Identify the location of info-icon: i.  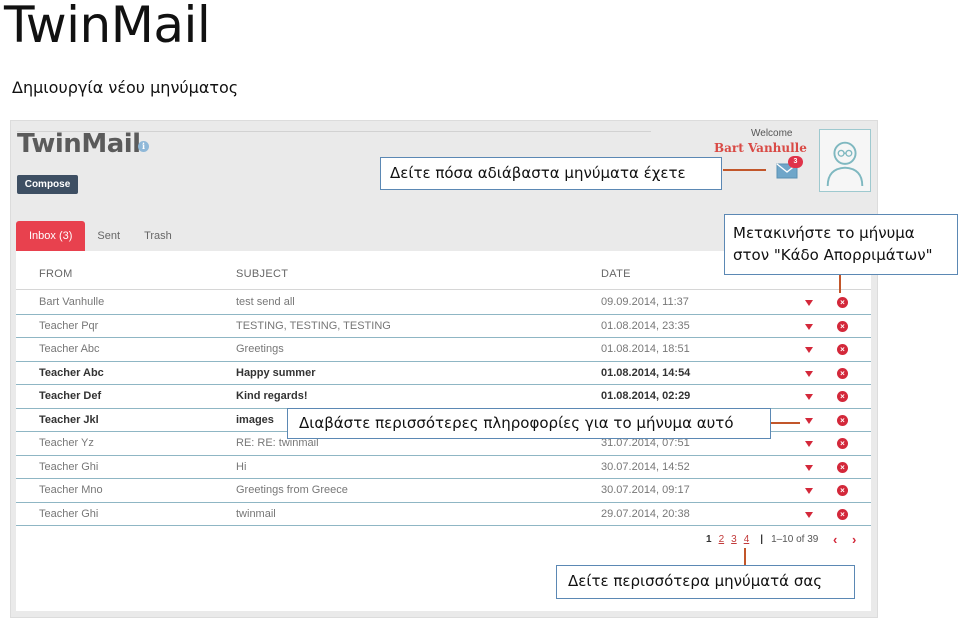
(143, 146).